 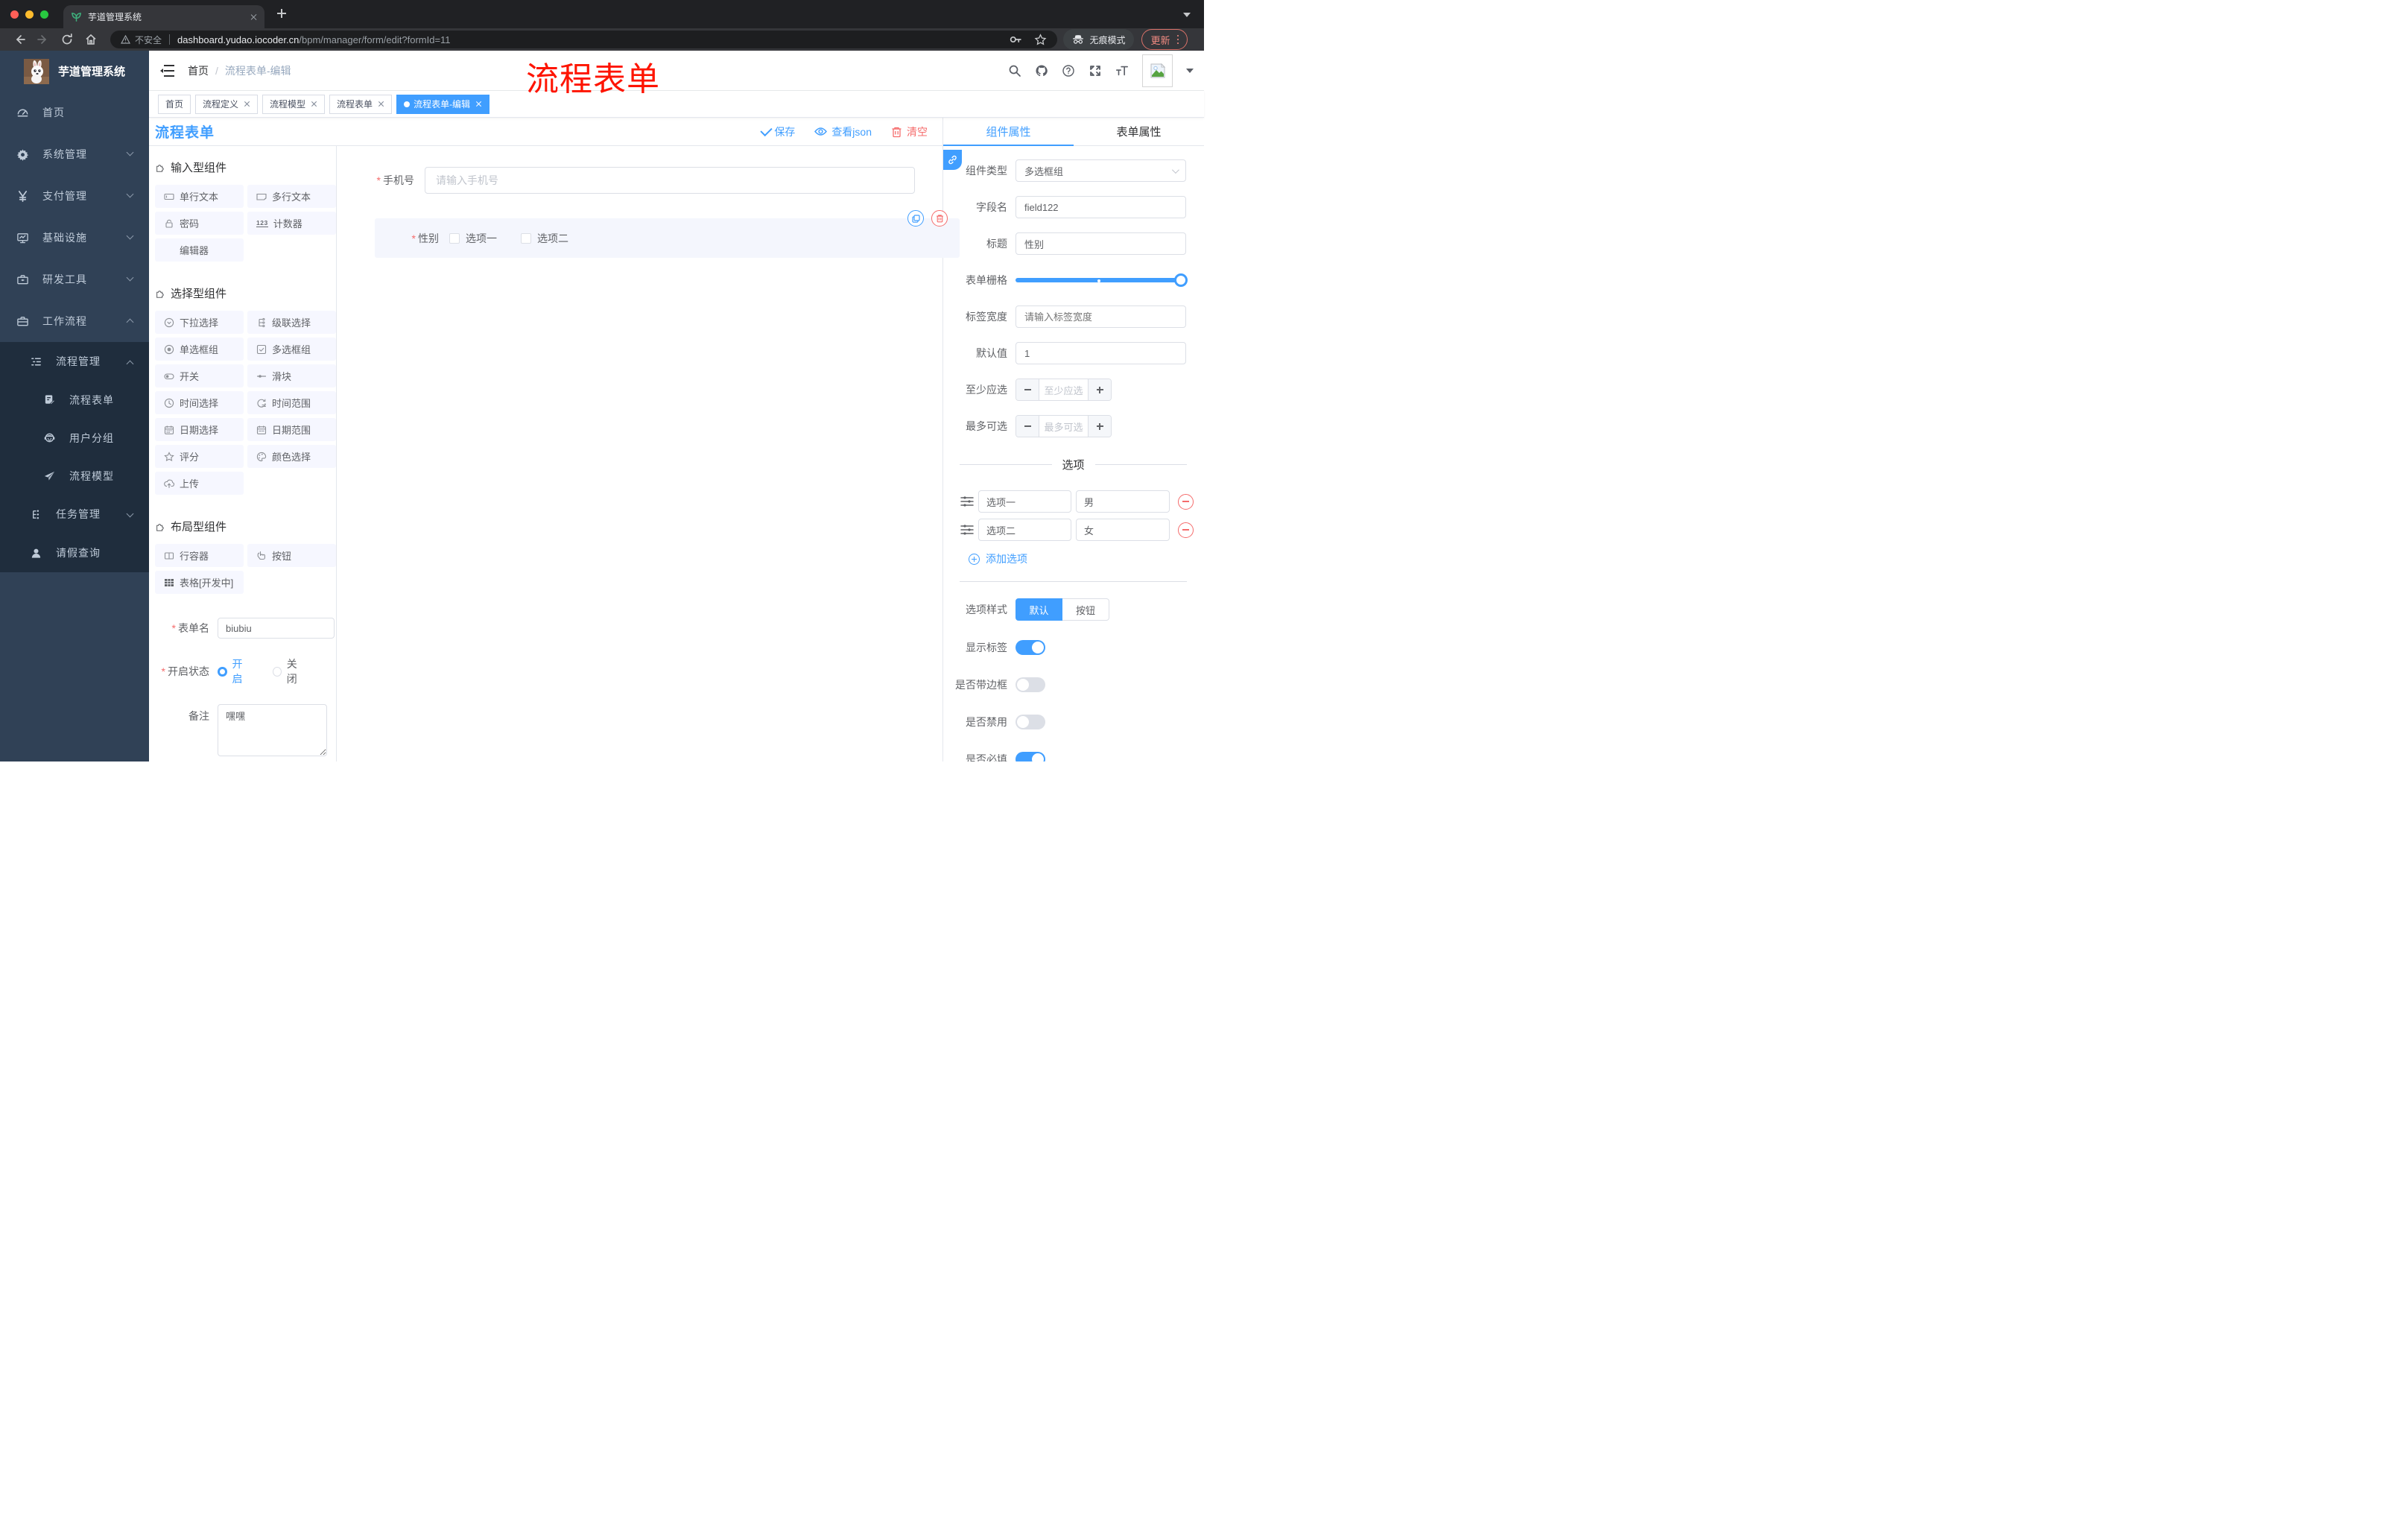 I want to click on component-color-picker: 颜色选择, so click(x=291, y=457).